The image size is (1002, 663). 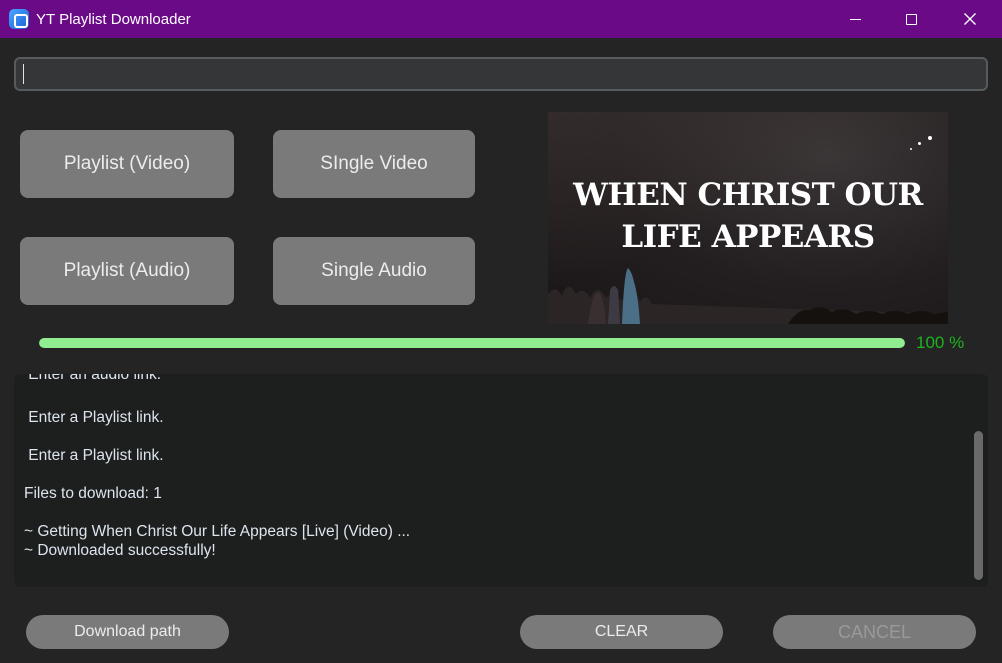 I want to click on minimize-button, so click(x=855, y=19).